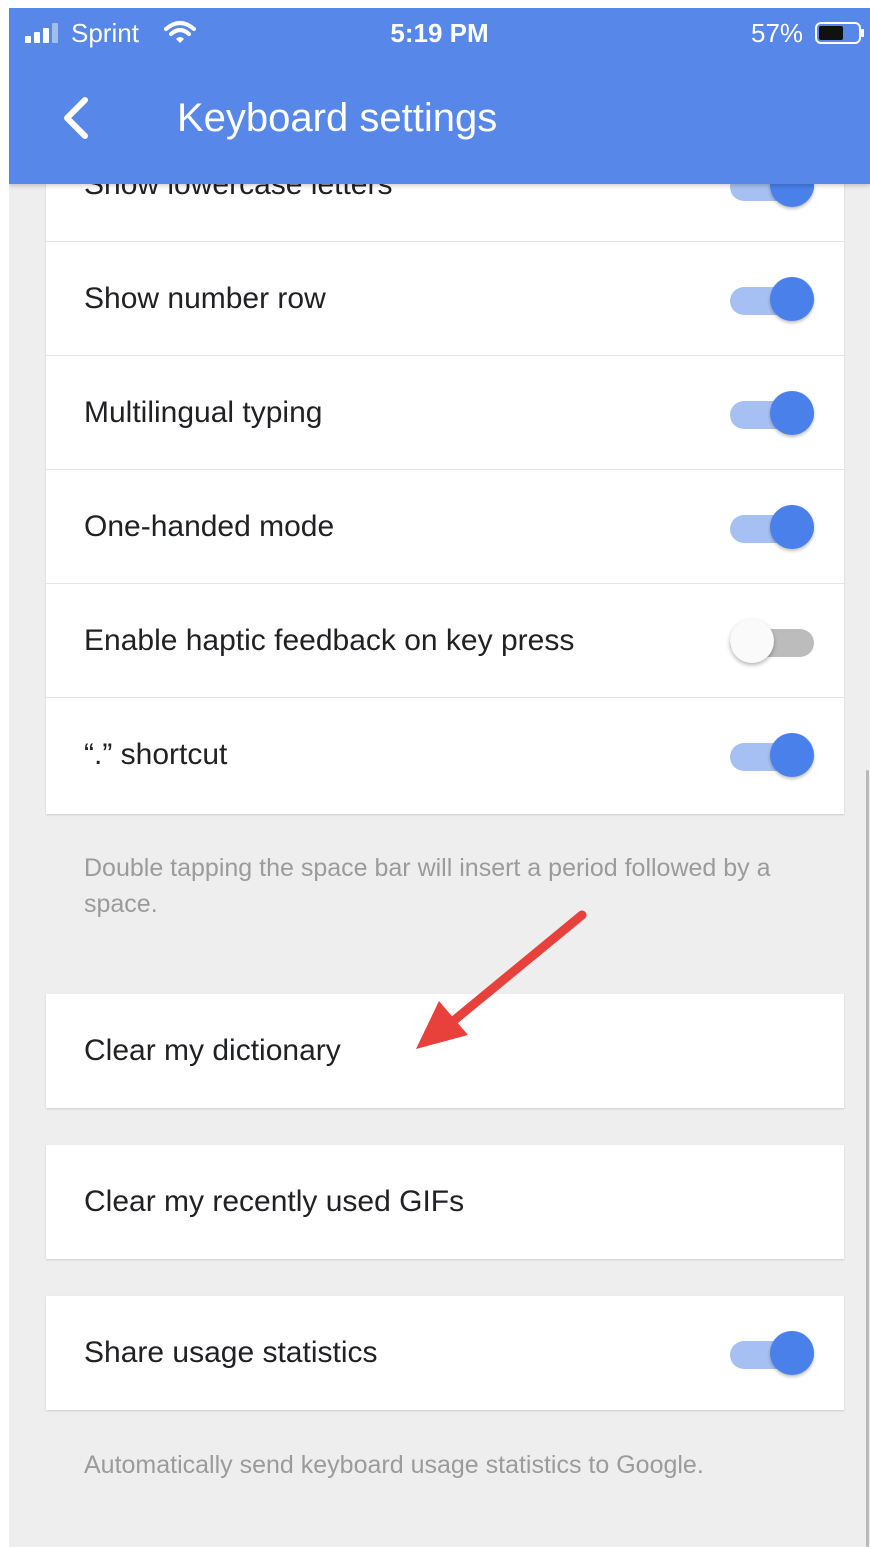 The height and width of the screenshot is (1547, 870). Describe the element at coordinates (445, 755) in the screenshot. I see `setting-row-period-shortcut: “.” shortcut` at that location.